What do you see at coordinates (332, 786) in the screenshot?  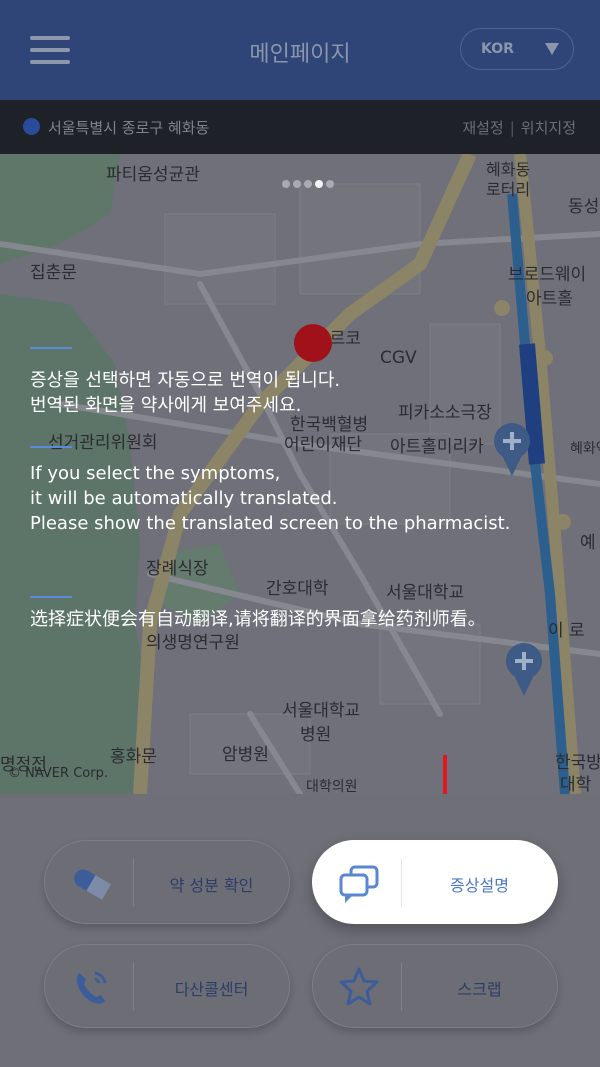 I see `map-label: 대학의원` at bounding box center [332, 786].